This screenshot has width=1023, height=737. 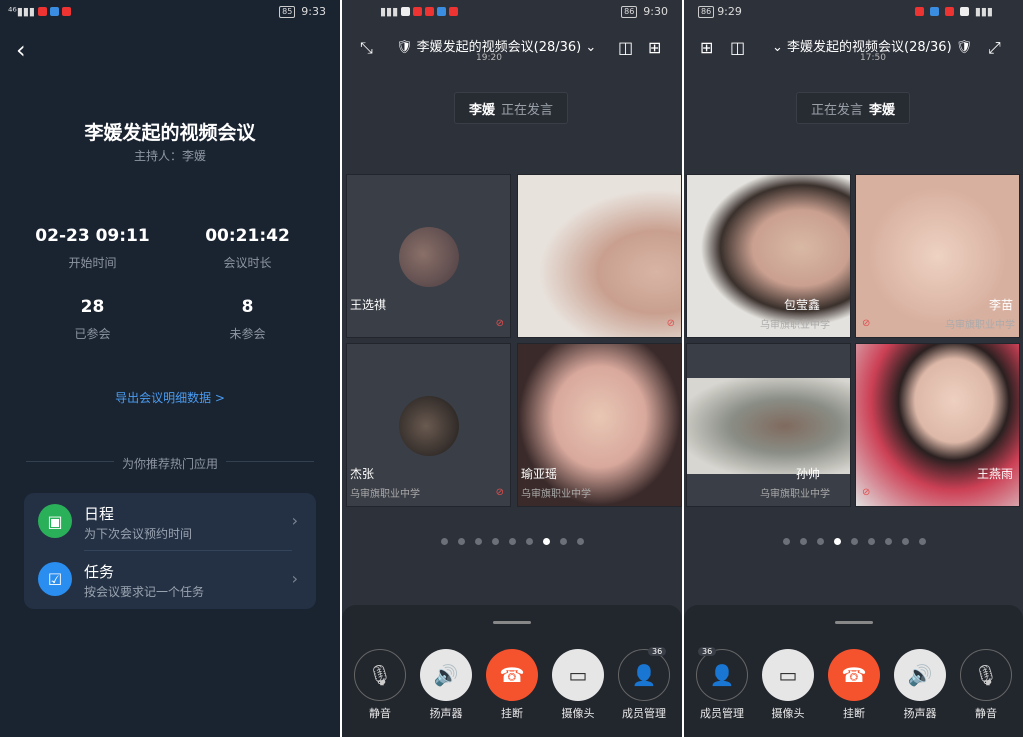 What do you see at coordinates (655, 11) in the screenshot?
I see `clock: 9:30` at bounding box center [655, 11].